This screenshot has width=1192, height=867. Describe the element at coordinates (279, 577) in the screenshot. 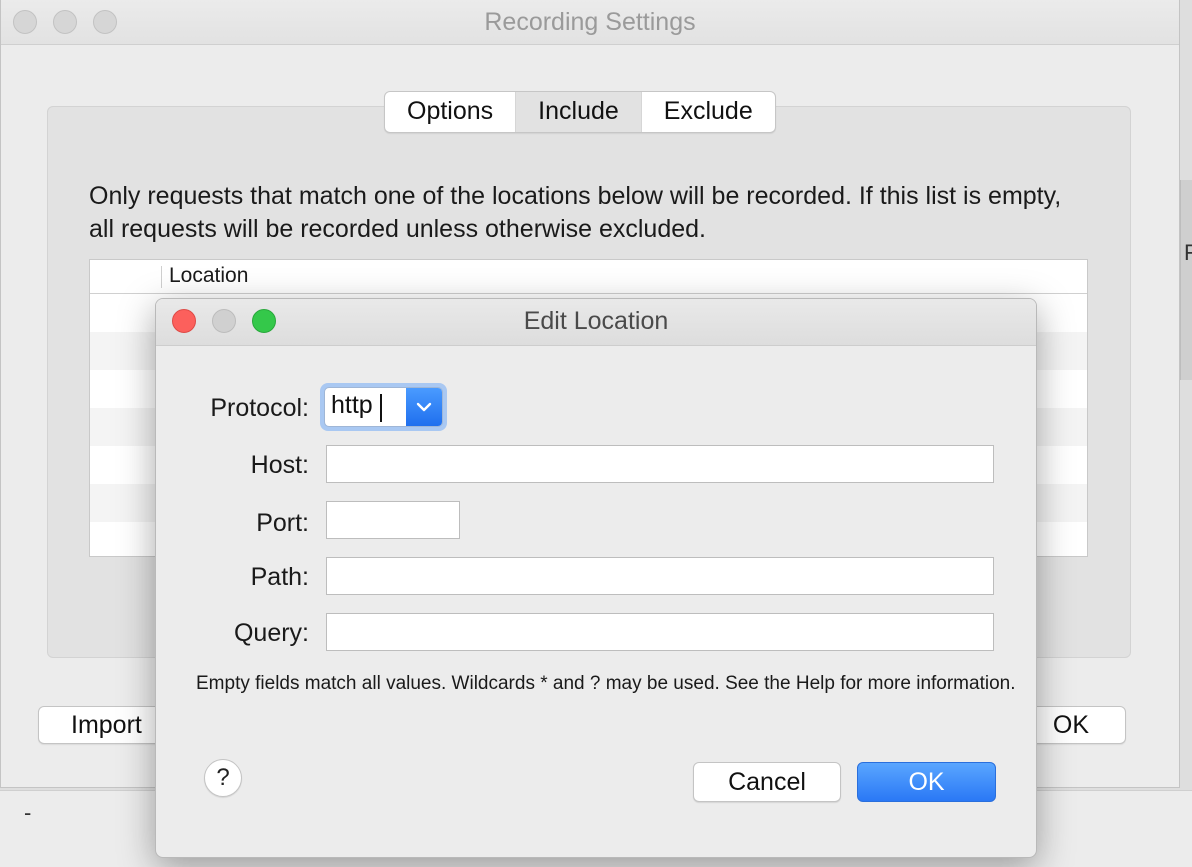

I see `path-label: Path:` at that location.